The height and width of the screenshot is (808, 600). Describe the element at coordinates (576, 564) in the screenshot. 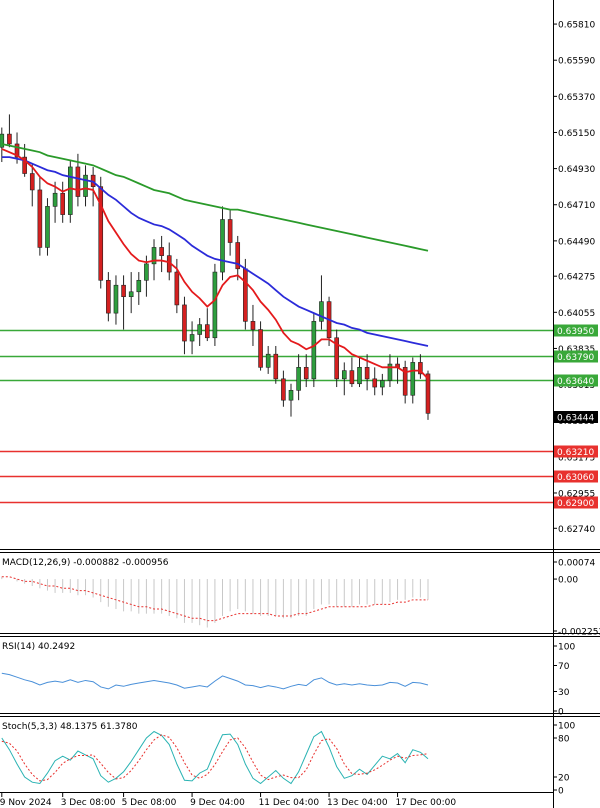

I see `macd-tick-label: 0.00074` at that location.